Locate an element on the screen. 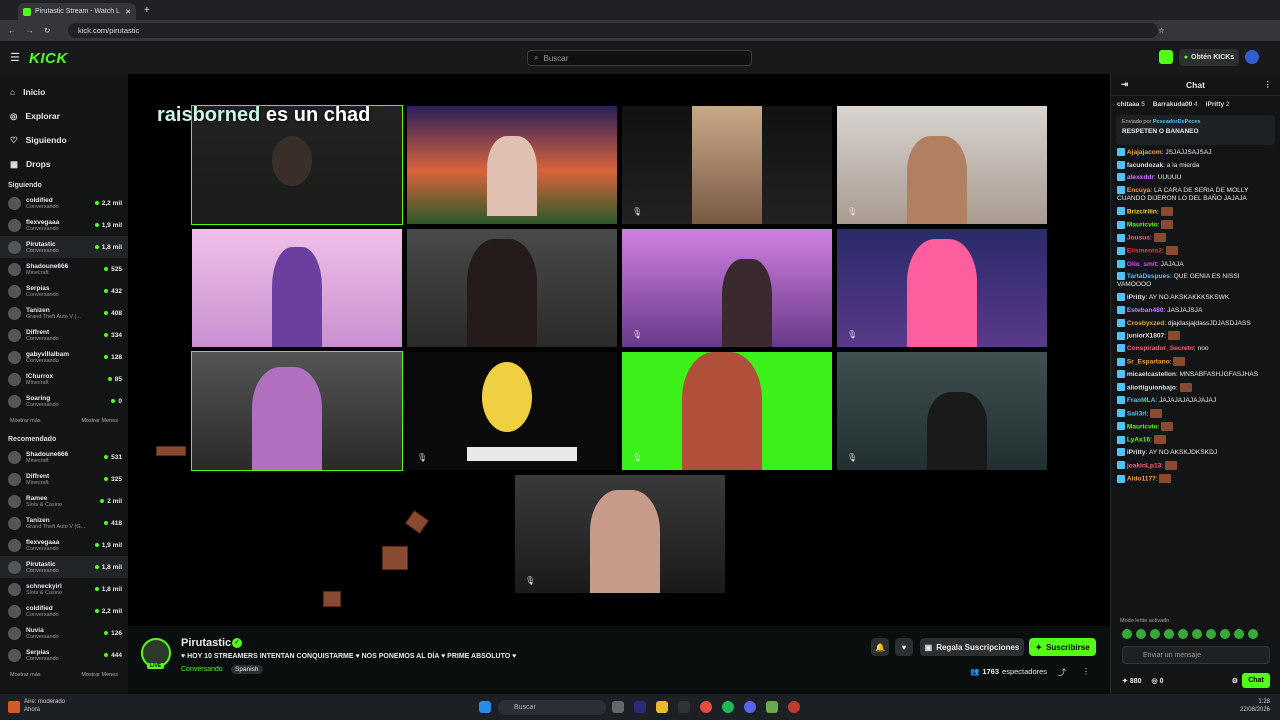 This screenshot has height=720, width=1280. sidebar-channel: Tanizen Grand Theft Auto V (... 408 is located at coordinates (64, 313).